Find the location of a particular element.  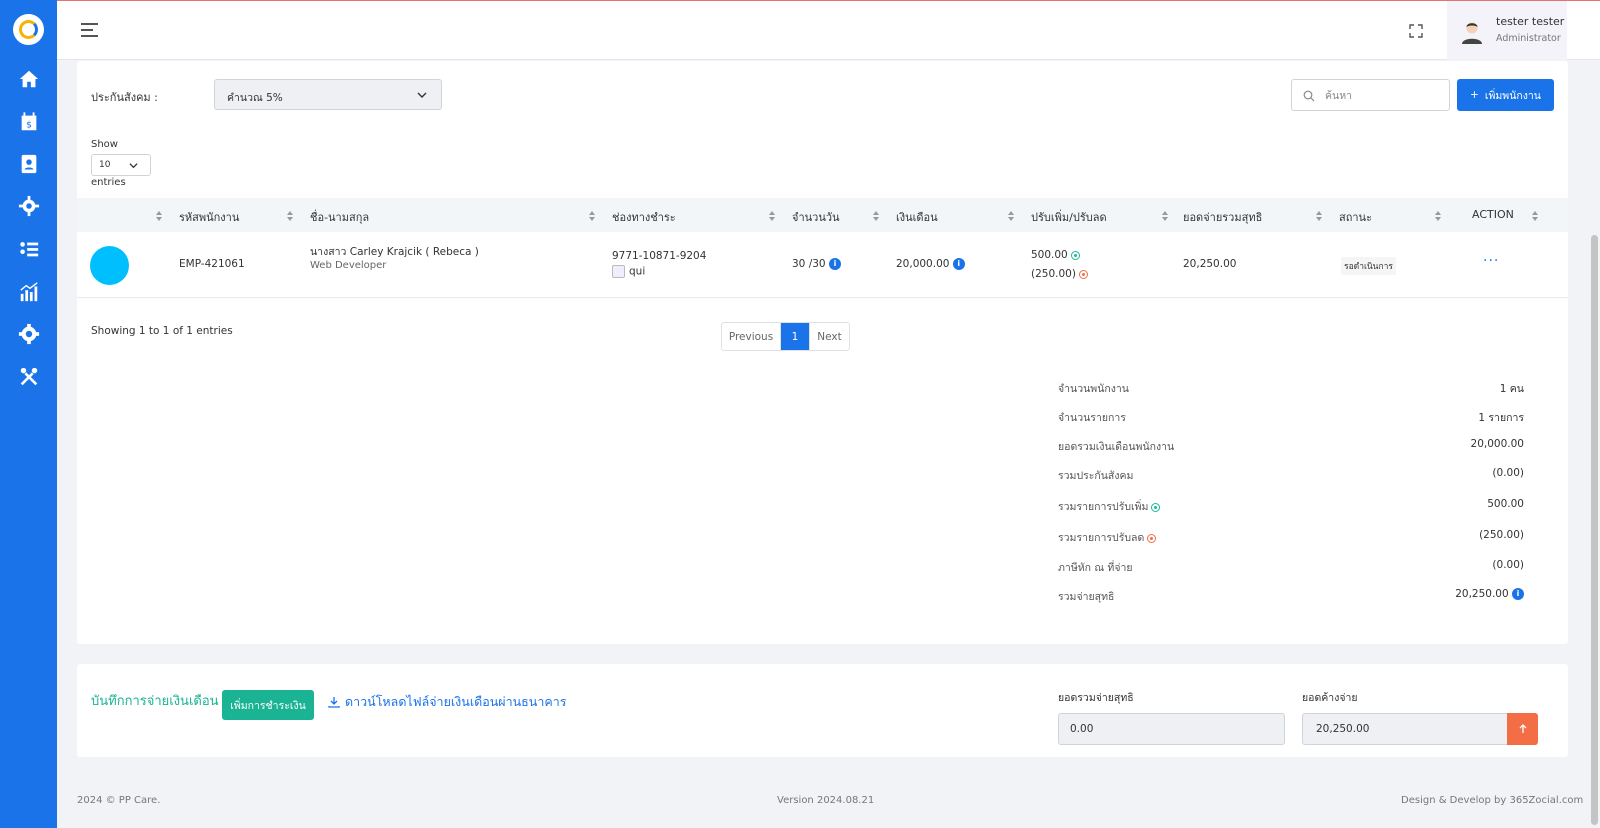

row-actions-icon: ··· is located at coordinates (1491, 261).